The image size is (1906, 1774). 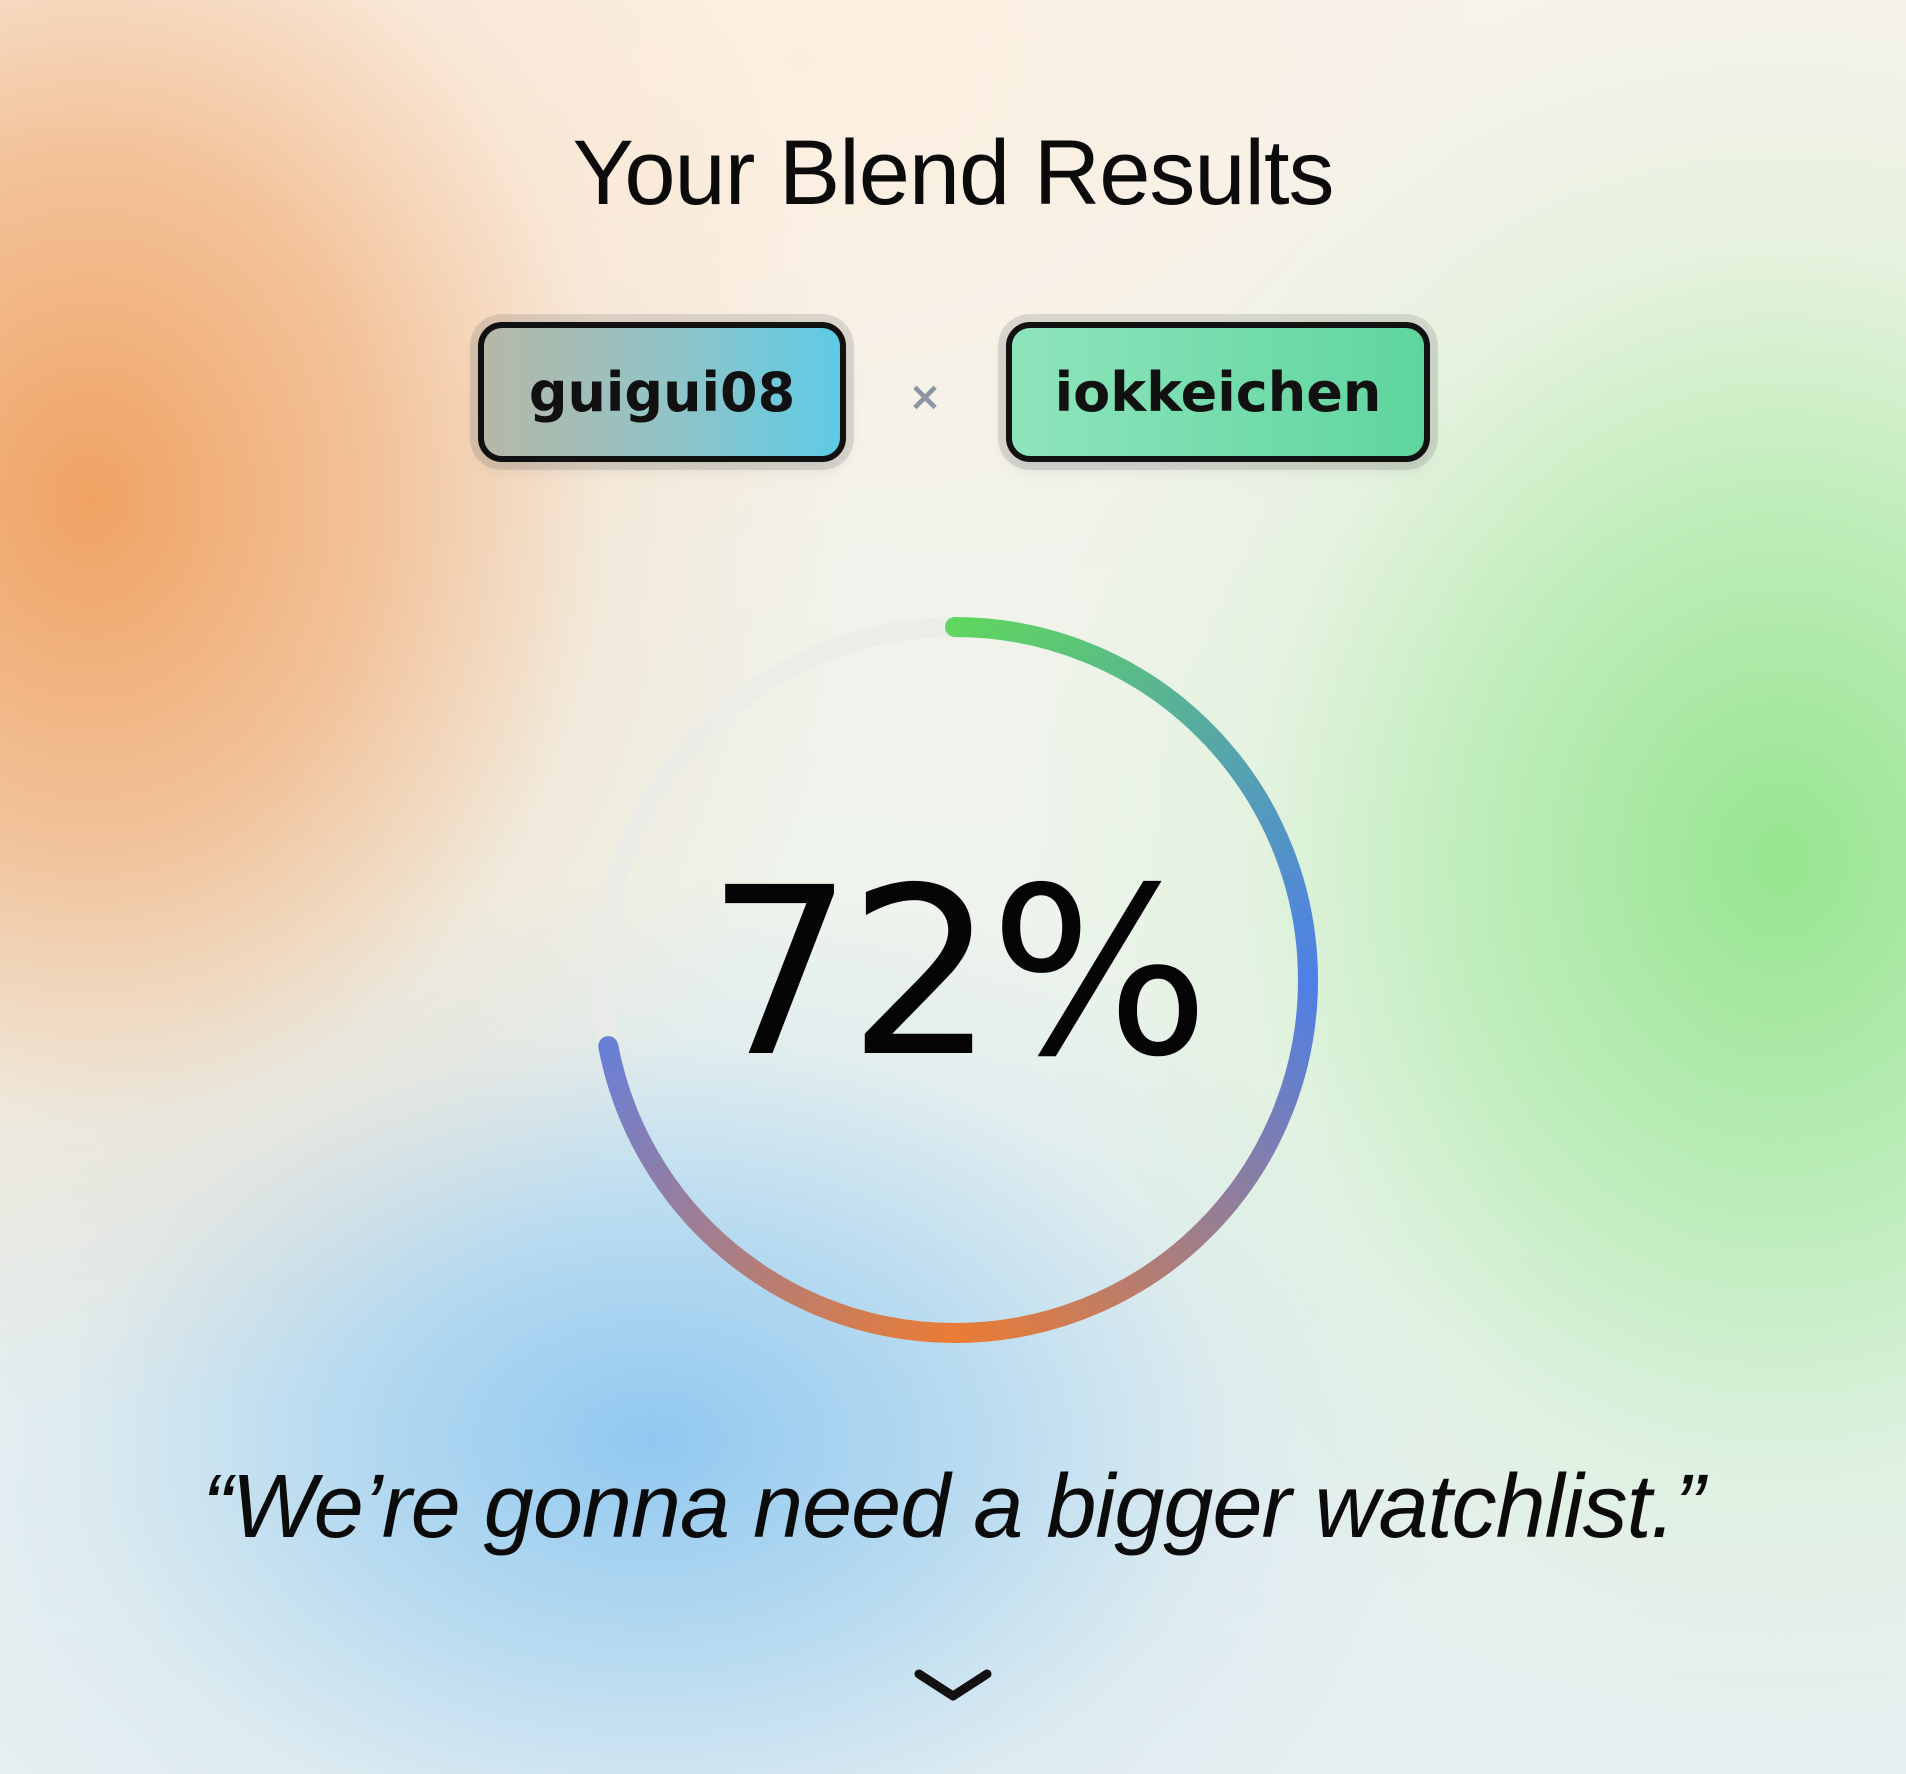 I want to click on user-chip-label: guigui08, so click(x=662, y=392).